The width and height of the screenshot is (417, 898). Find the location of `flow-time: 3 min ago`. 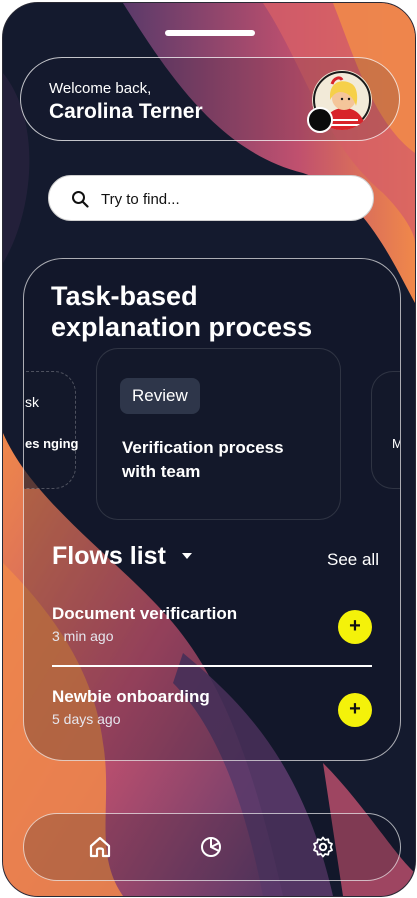

flow-time: 3 min ago is located at coordinates (83, 636).